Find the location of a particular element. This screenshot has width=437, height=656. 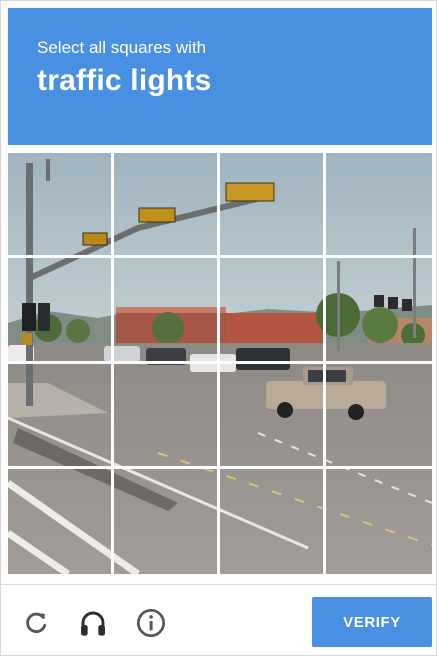

info-icon is located at coordinates (151, 623).